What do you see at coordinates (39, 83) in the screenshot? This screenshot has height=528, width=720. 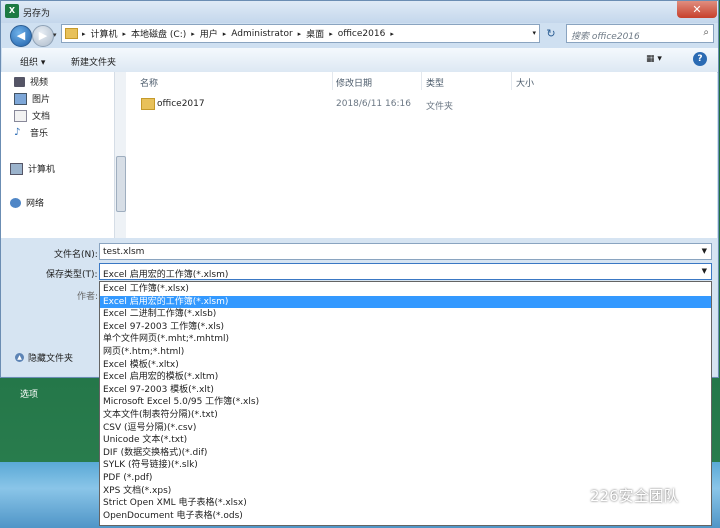 I see `sidebar-item-label: 视频` at bounding box center [39, 83].